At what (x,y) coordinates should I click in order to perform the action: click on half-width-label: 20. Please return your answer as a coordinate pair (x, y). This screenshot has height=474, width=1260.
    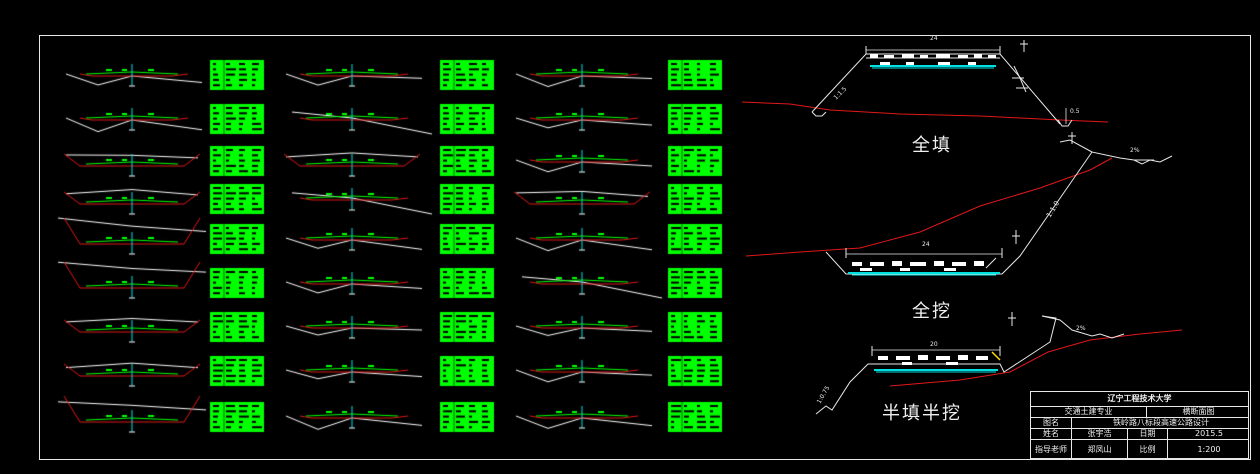
    Looking at the image, I should click on (934, 344).